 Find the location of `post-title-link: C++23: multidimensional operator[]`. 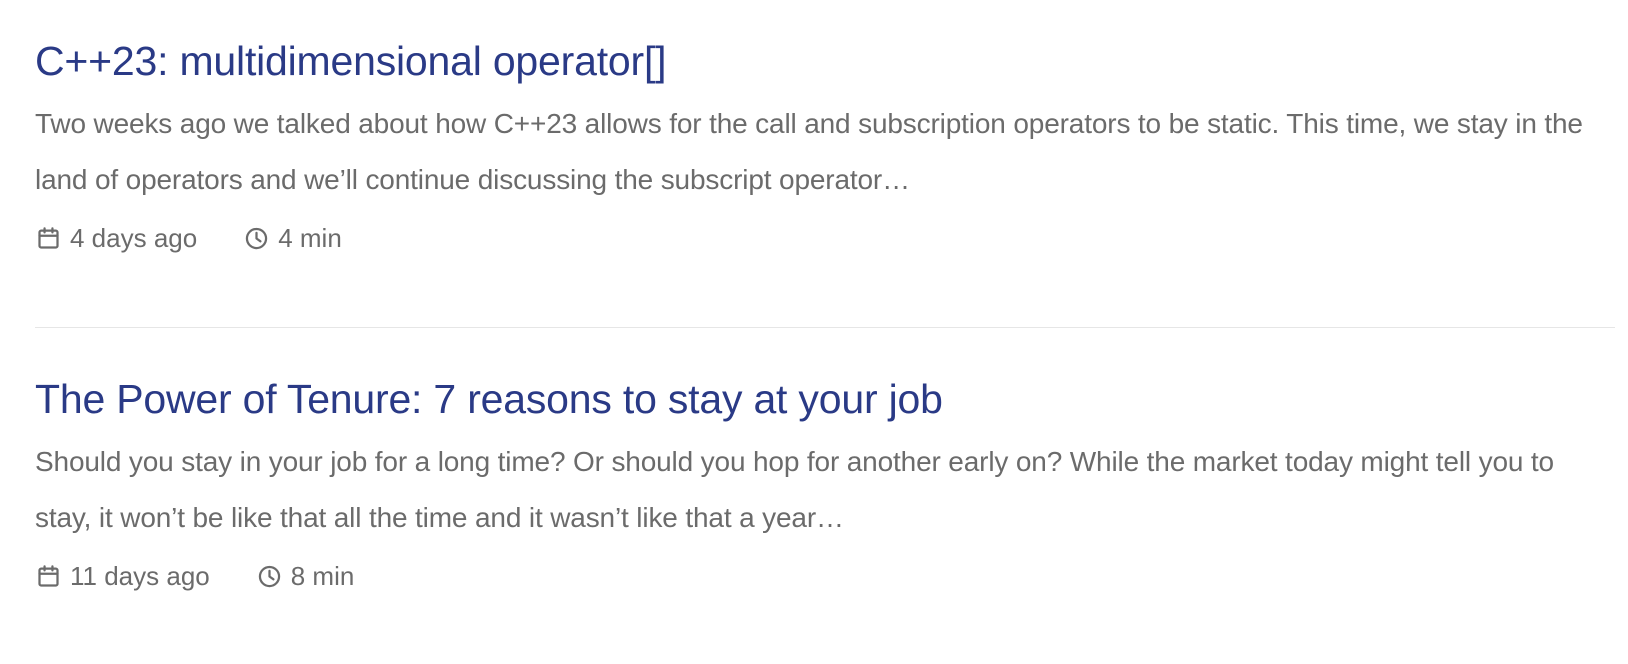

post-title-link: C++23: multidimensional operator[] is located at coordinates (825, 61).